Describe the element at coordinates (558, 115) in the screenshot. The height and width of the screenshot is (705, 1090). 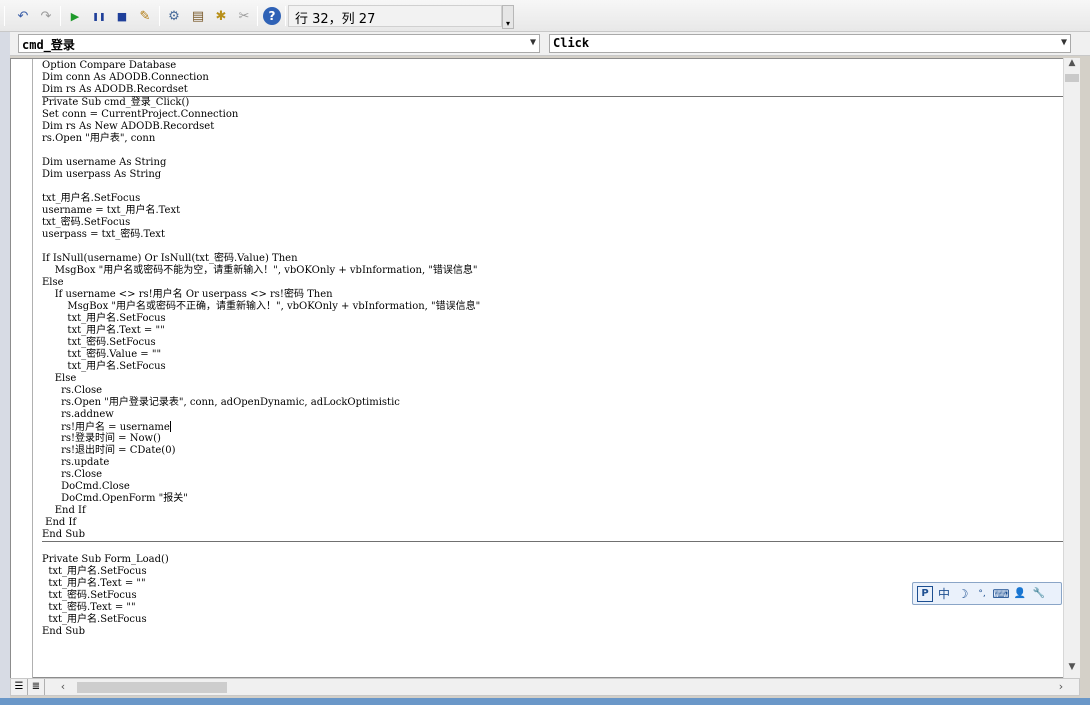
I see `code-line: Set conn = CurrentProject.Connection` at that location.